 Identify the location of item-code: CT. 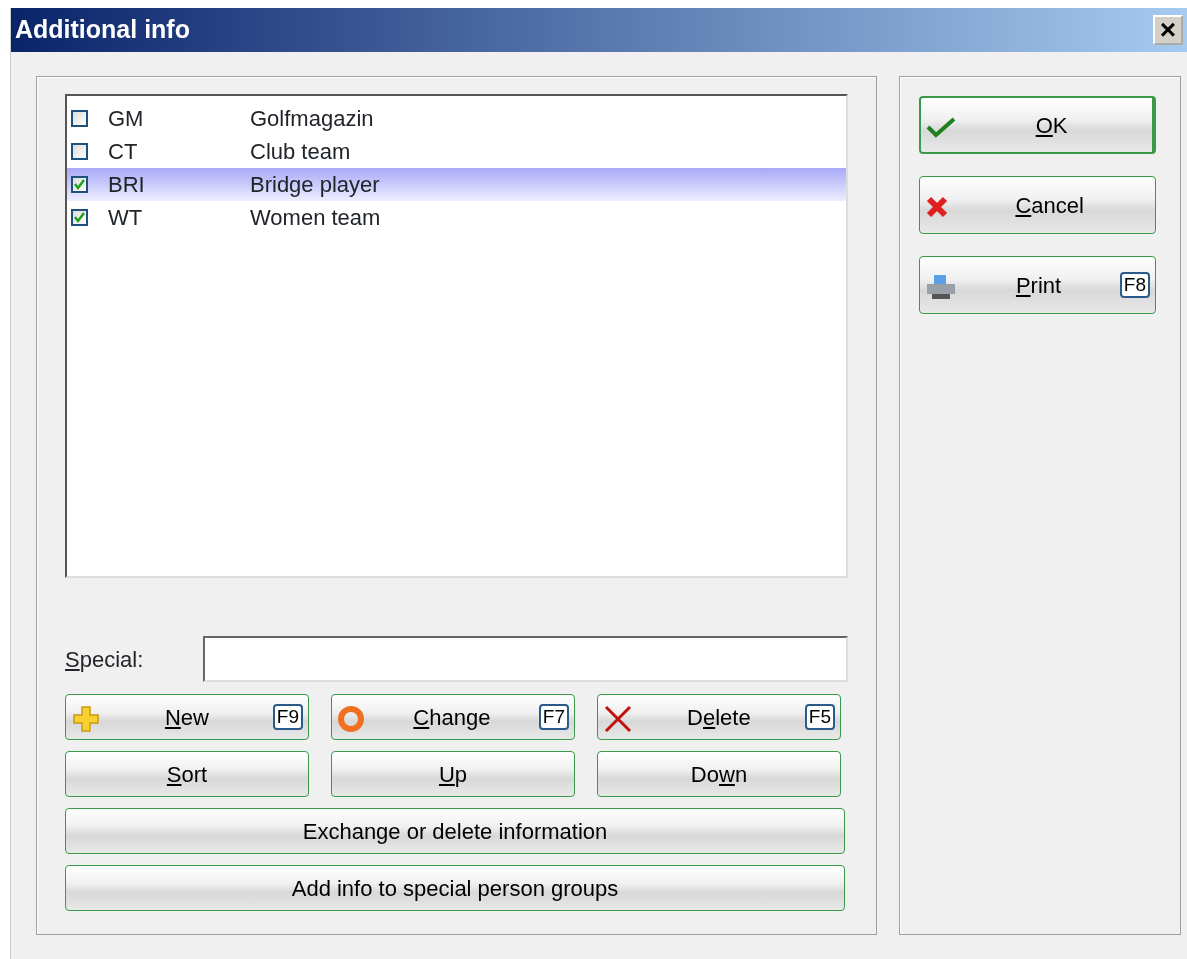
(123, 152).